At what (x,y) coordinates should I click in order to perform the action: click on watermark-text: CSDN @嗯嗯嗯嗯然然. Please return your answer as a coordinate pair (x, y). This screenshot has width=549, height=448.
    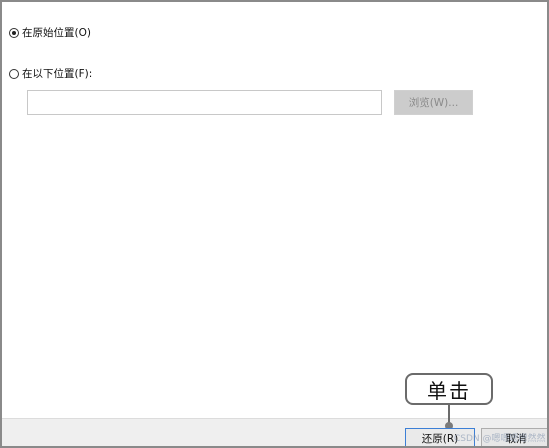
    Looking at the image, I should click on (500, 439).